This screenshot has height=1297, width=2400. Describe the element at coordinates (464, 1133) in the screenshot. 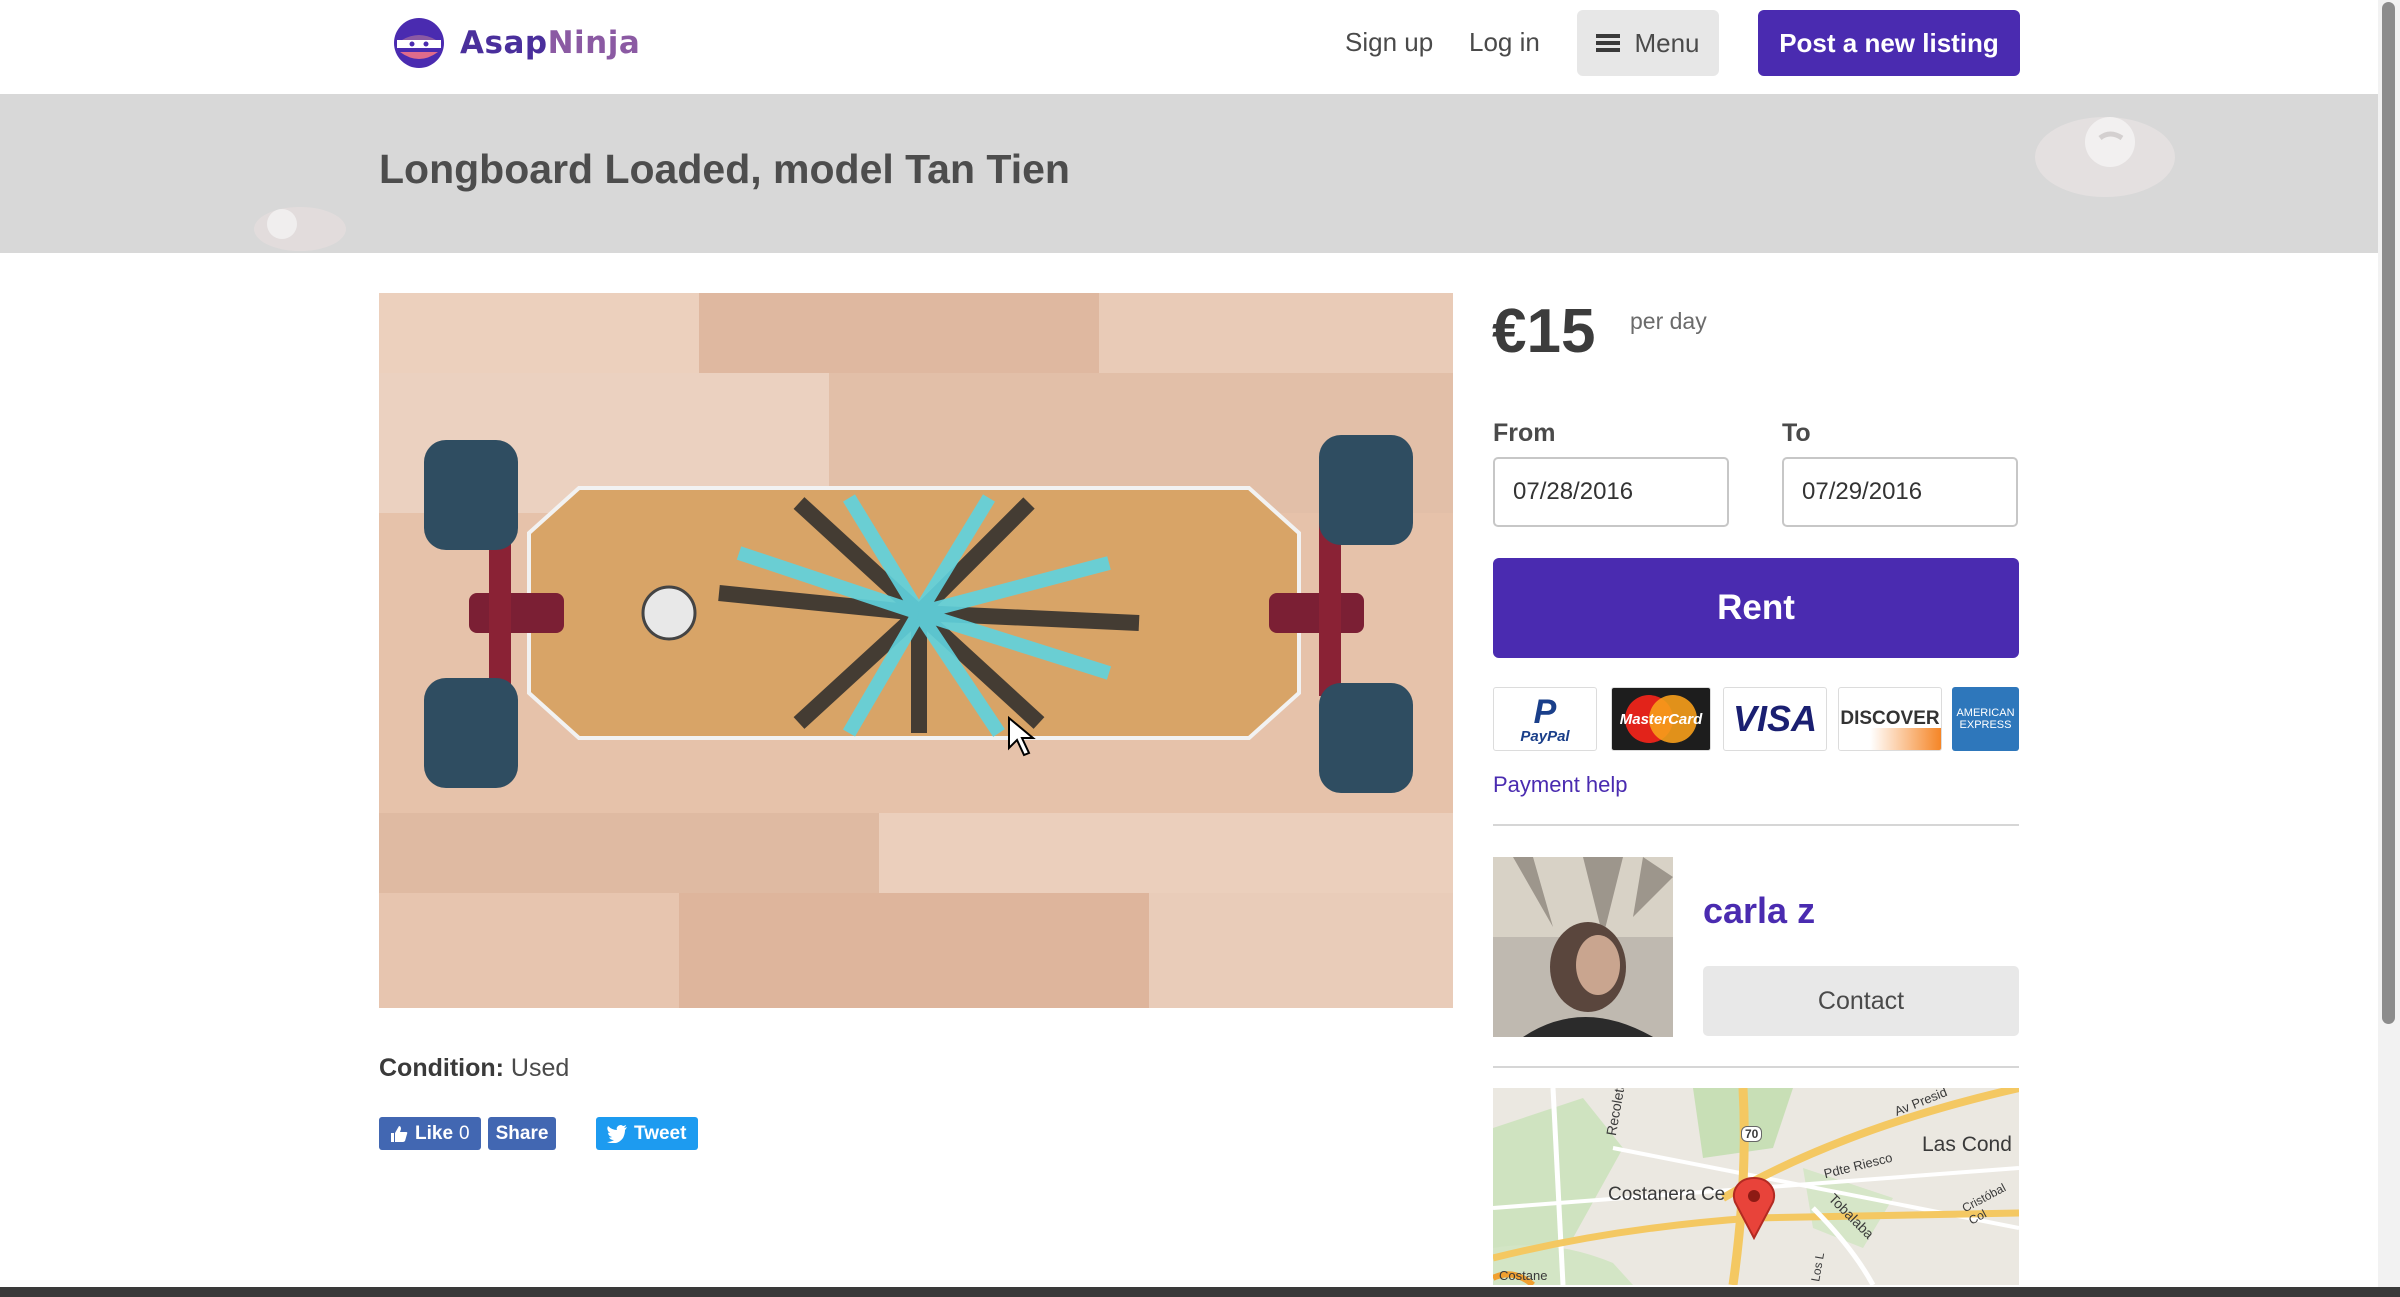

I see `like-count: 0` at that location.